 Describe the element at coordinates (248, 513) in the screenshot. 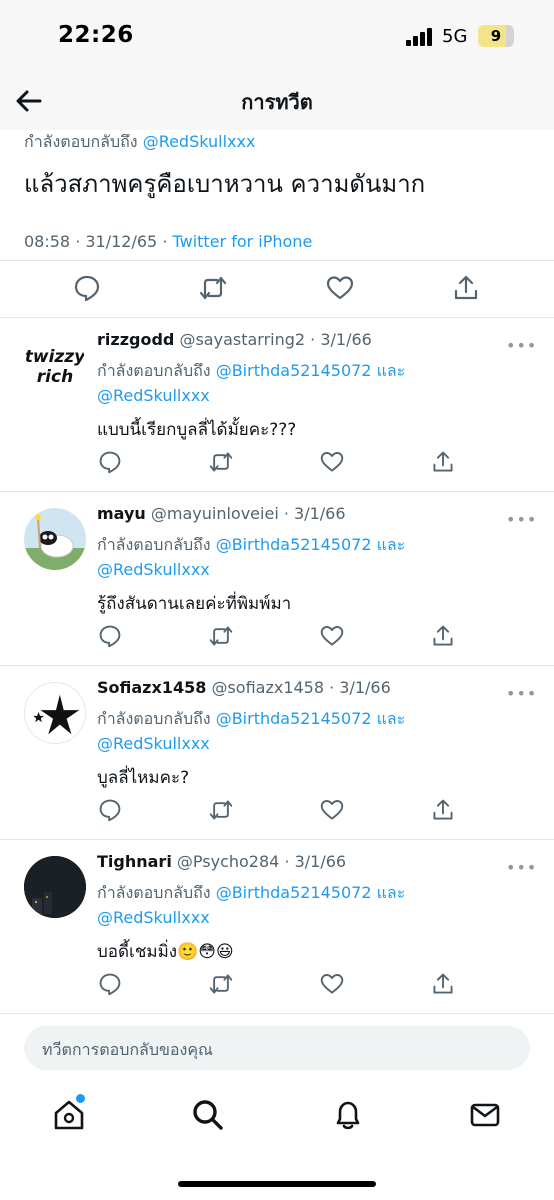

I see `handle-and-date: @mayuinloveiei · 3/1/66` at that location.